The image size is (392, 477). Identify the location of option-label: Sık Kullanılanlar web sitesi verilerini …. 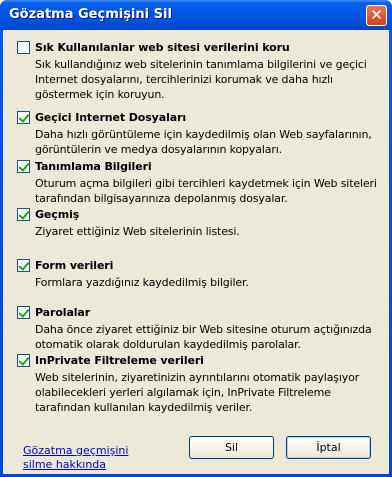
(162, 47).